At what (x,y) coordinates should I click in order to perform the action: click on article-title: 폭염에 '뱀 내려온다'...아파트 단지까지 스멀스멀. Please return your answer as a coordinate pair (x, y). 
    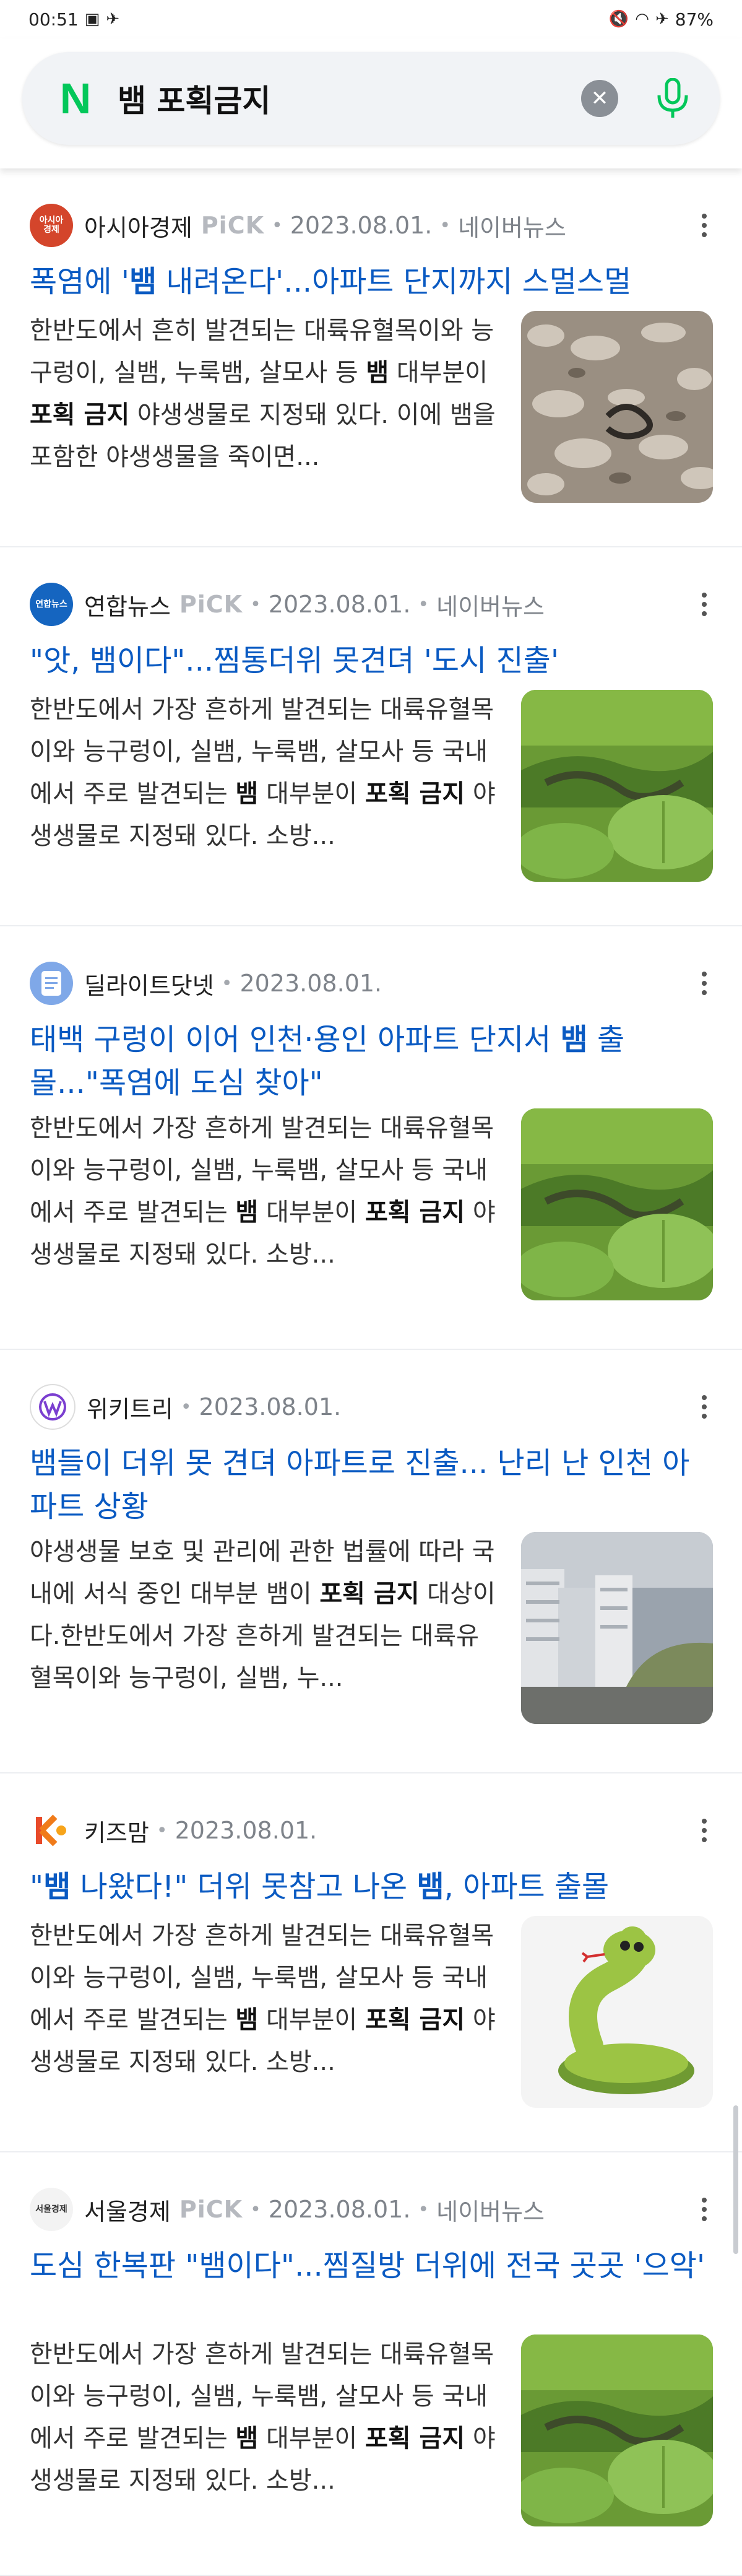
    Looking at the image, I should click on (370, 281).